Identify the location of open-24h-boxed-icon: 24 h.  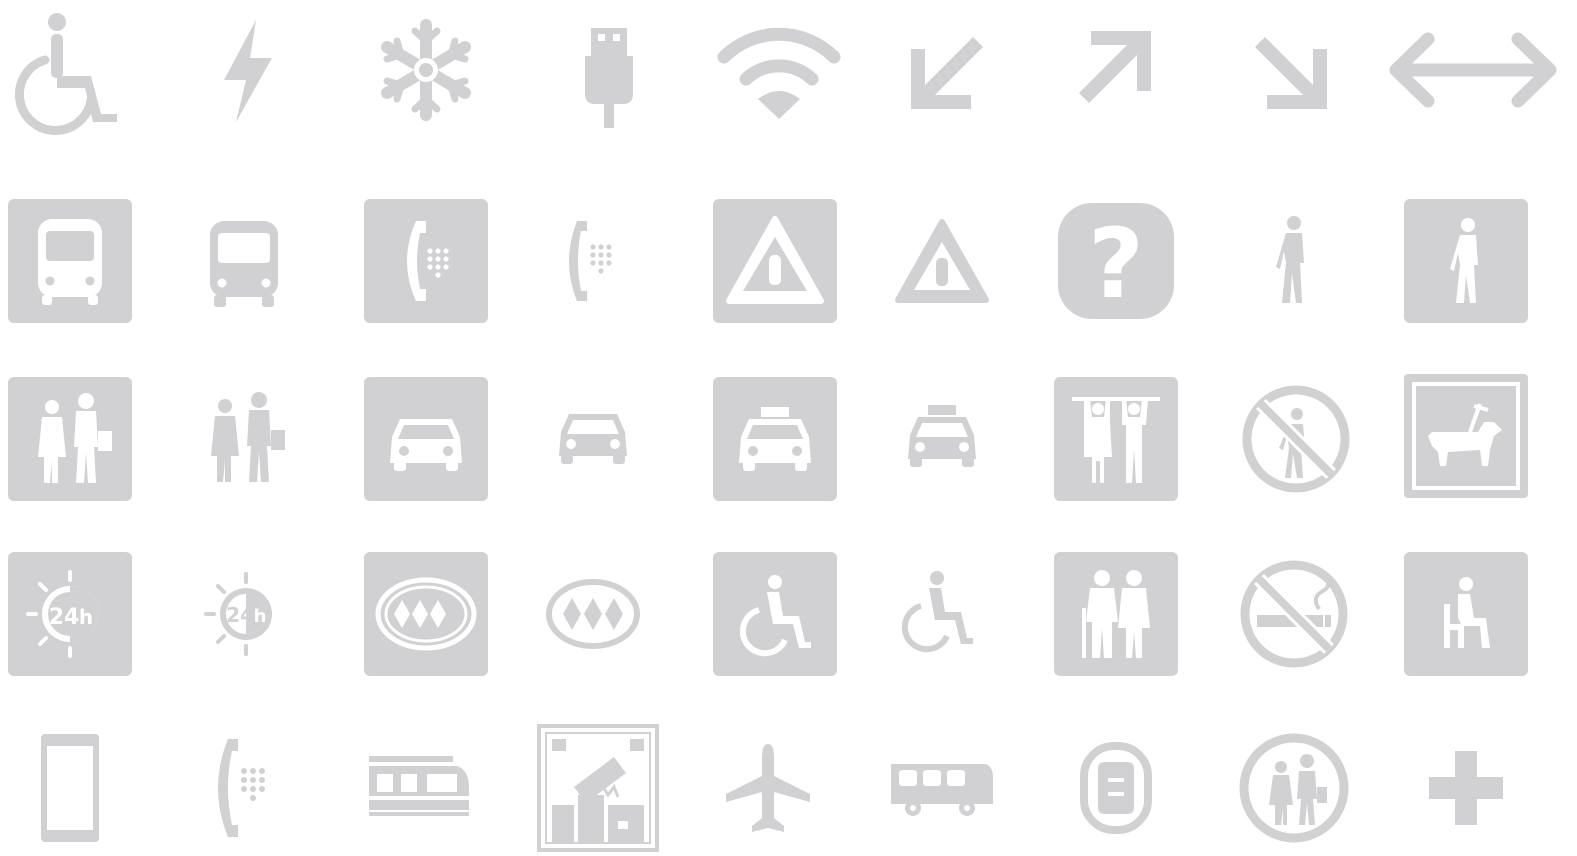
(70, 614).